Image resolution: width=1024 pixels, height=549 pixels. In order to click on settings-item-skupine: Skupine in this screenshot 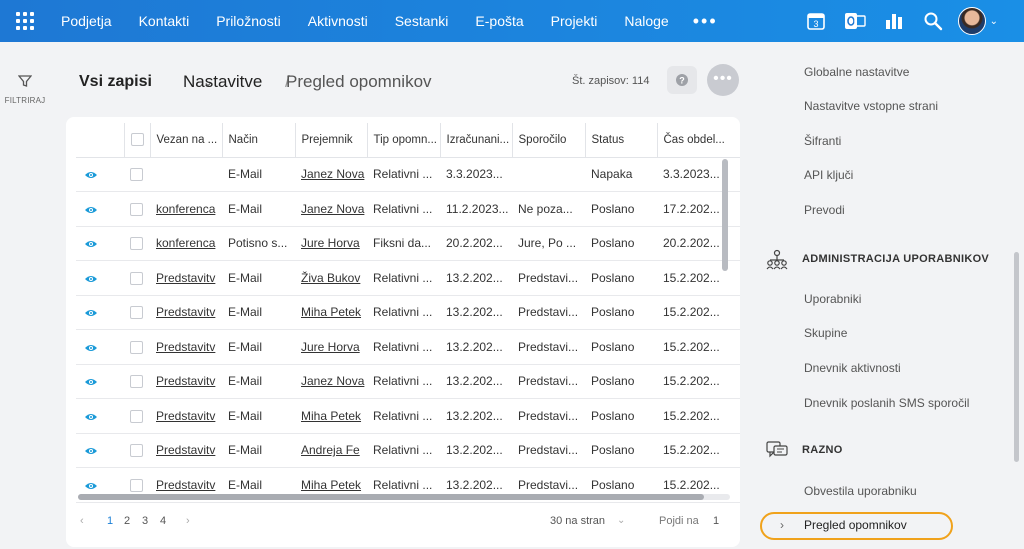, I will do `click(825, 333)`.